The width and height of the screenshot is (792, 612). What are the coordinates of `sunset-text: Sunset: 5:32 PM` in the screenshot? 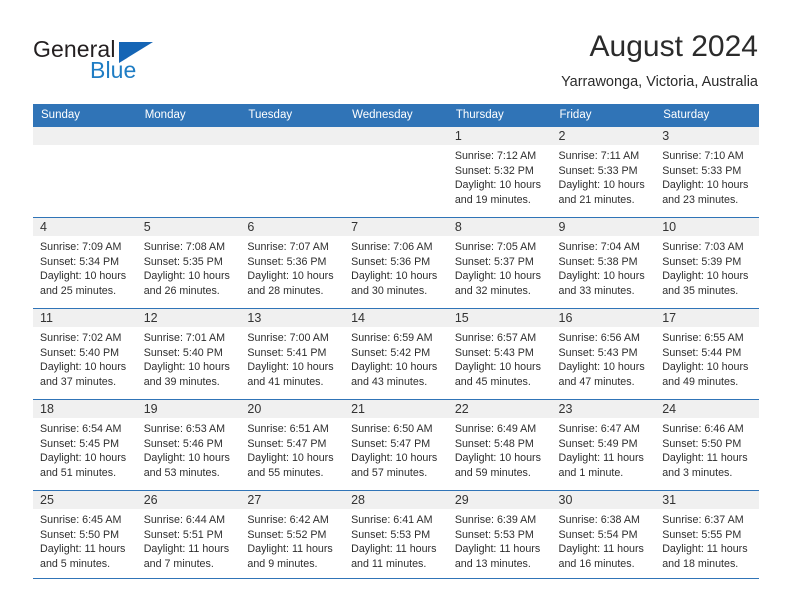 It's located at (494, 170).